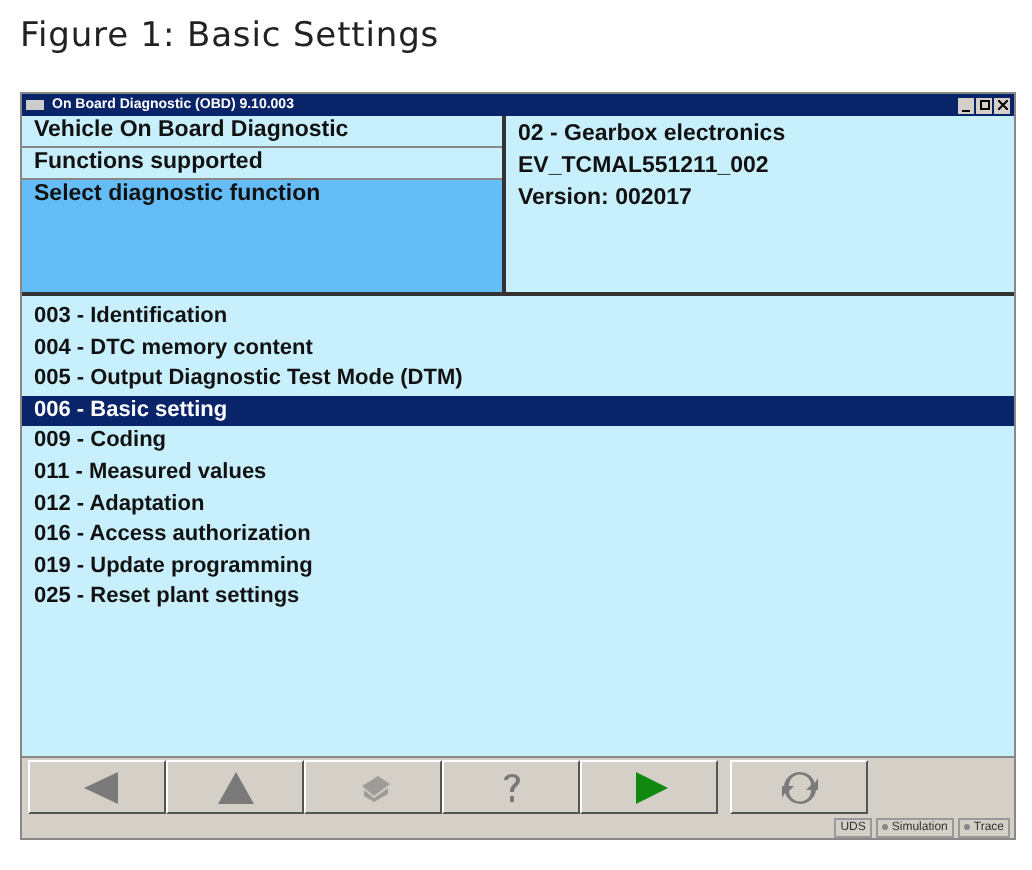 Image resolution: width=1032 pixels, height=870 pixels. Describe the element at coordinates (652, 135) in the screenshot. I see `control-unit-info: 02 - Gearbox electronics` at that location.